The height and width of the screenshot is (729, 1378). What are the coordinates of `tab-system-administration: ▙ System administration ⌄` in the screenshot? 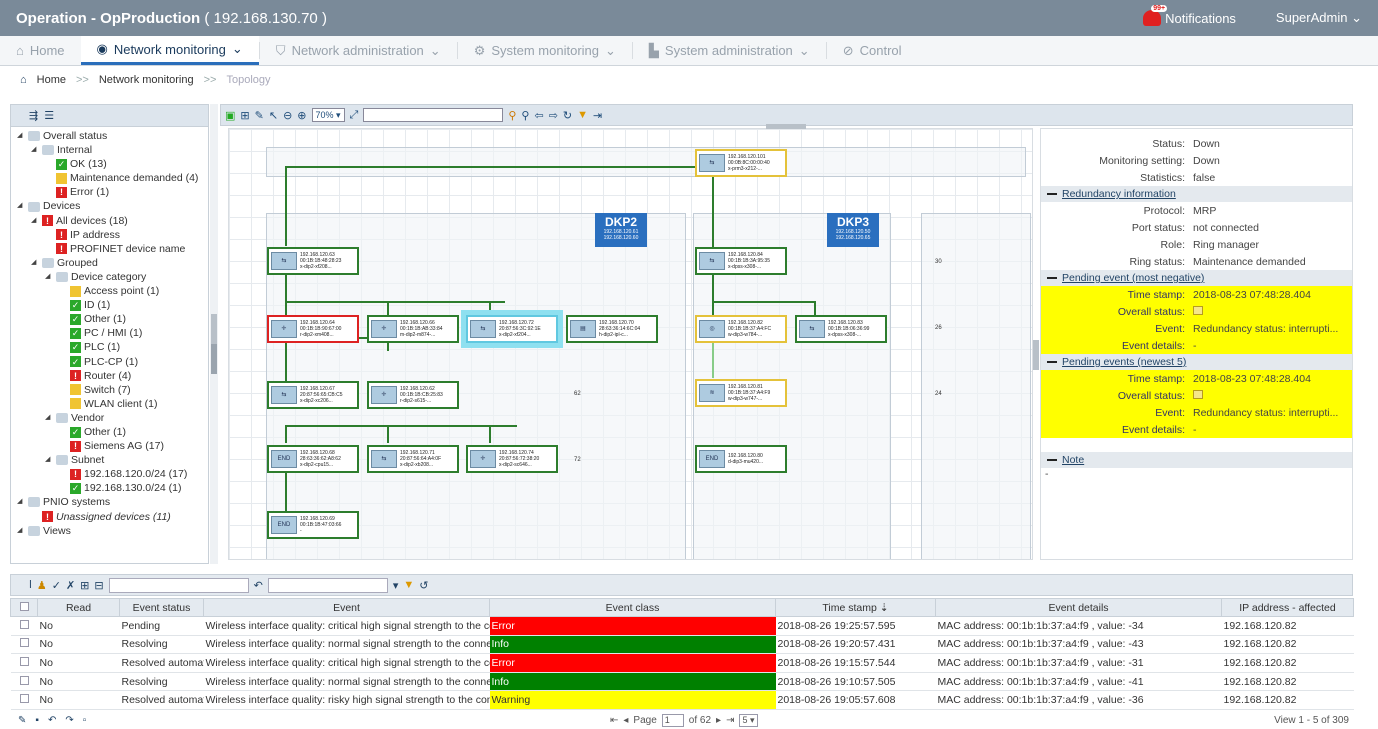 It's located at (729, 50).